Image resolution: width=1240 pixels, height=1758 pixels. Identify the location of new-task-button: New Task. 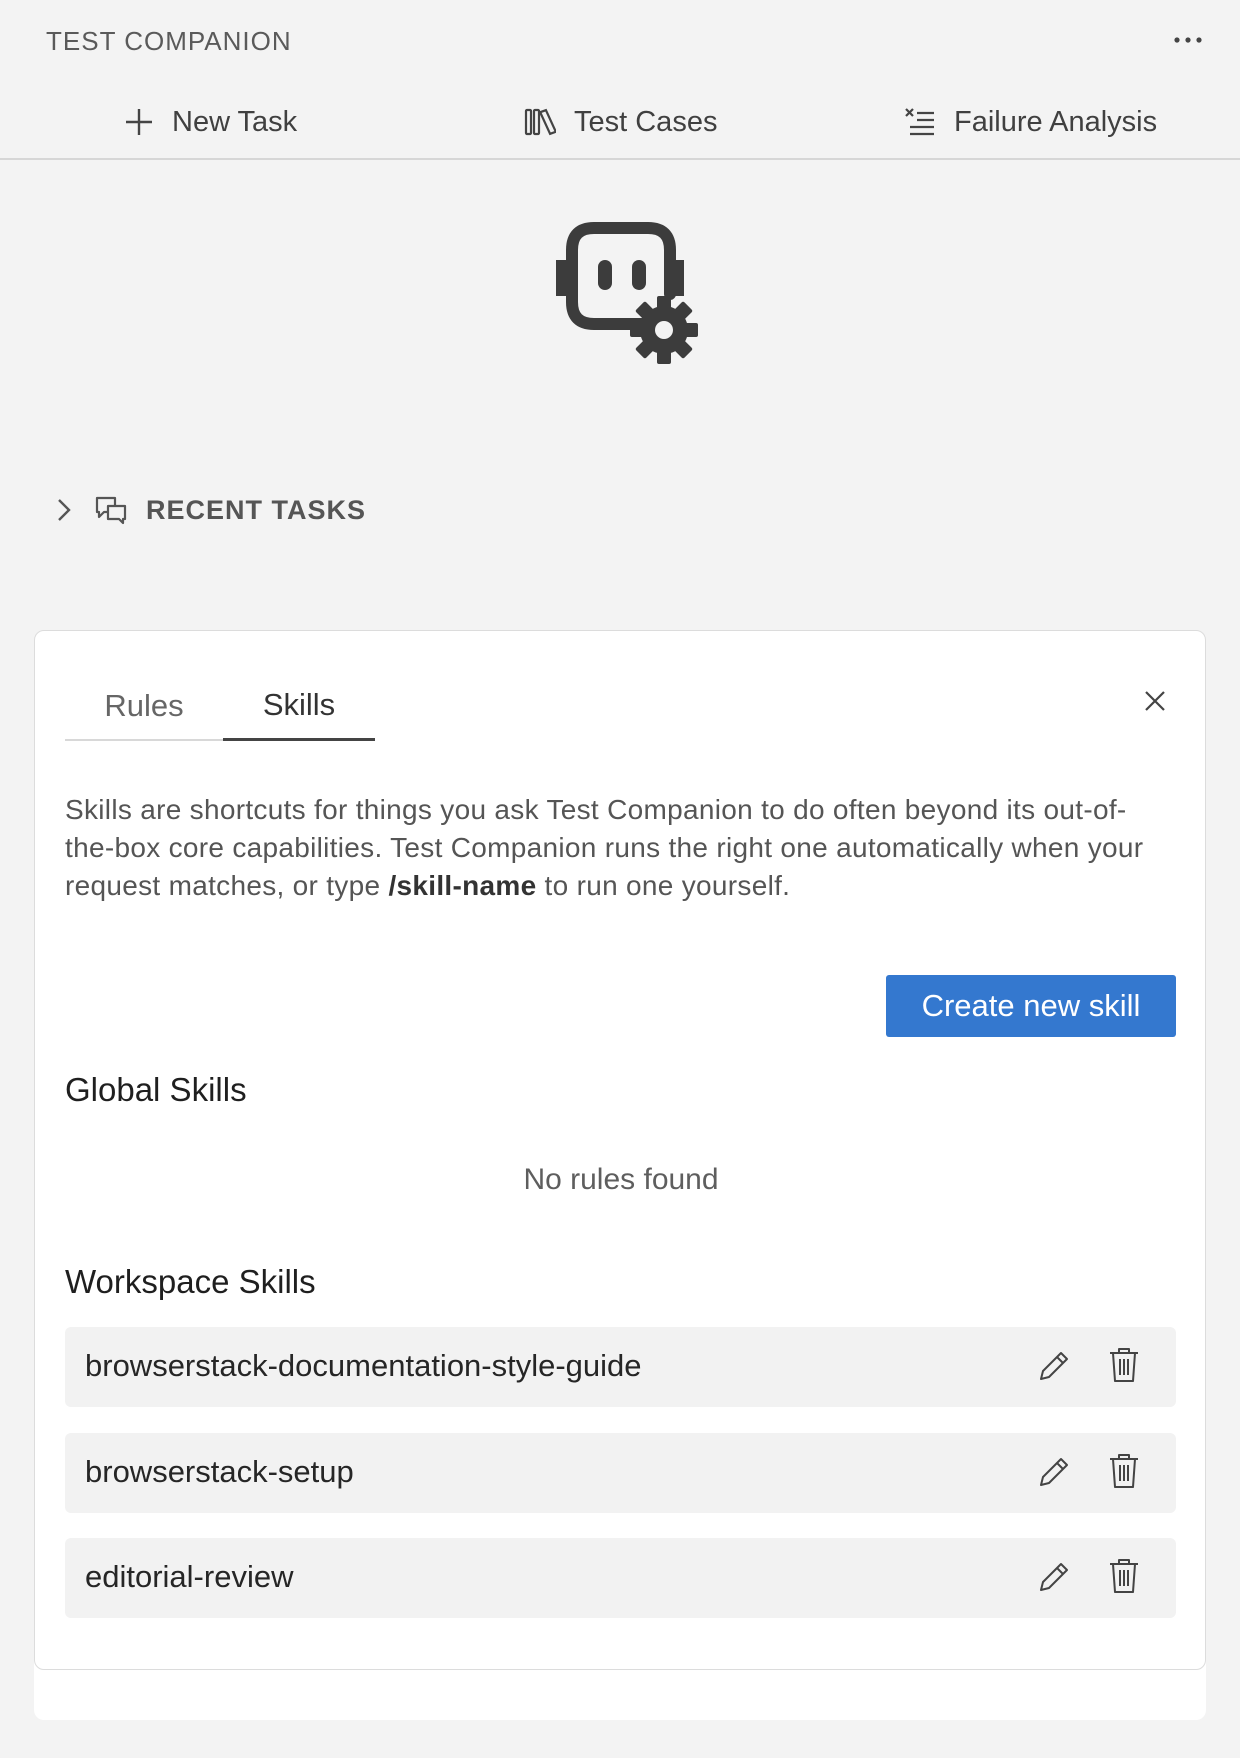
(210, 122).